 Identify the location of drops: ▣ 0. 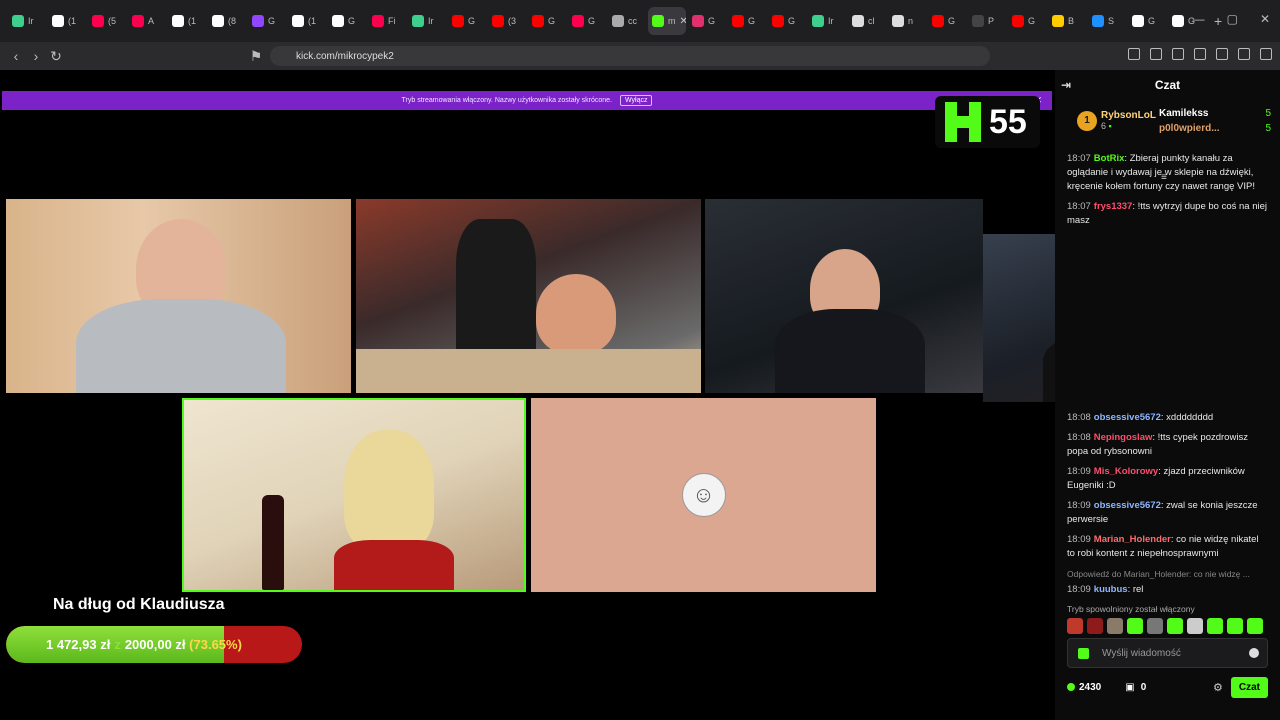
(1135, 687).